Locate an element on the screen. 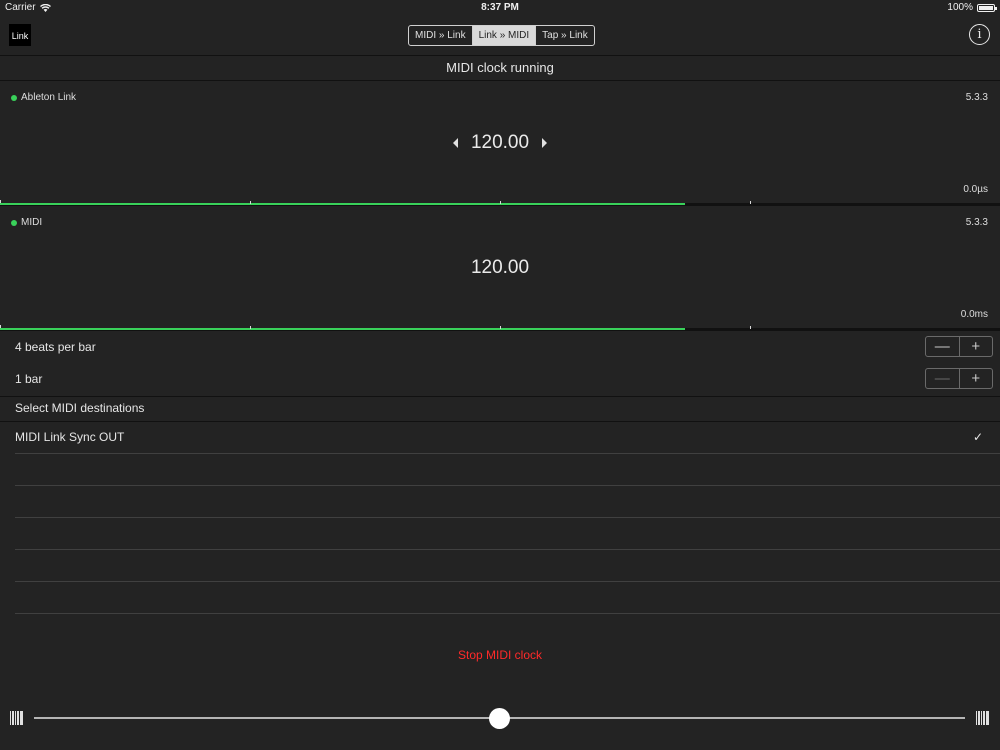  clock-status: MIDI clock running is located at coordinates (500, 67).